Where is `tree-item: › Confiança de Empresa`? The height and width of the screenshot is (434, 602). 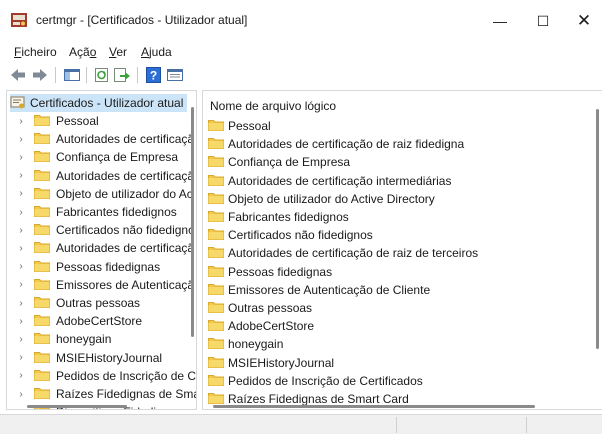
tree-item: › Confiança de Empresa is located at coordinates (92, 157).